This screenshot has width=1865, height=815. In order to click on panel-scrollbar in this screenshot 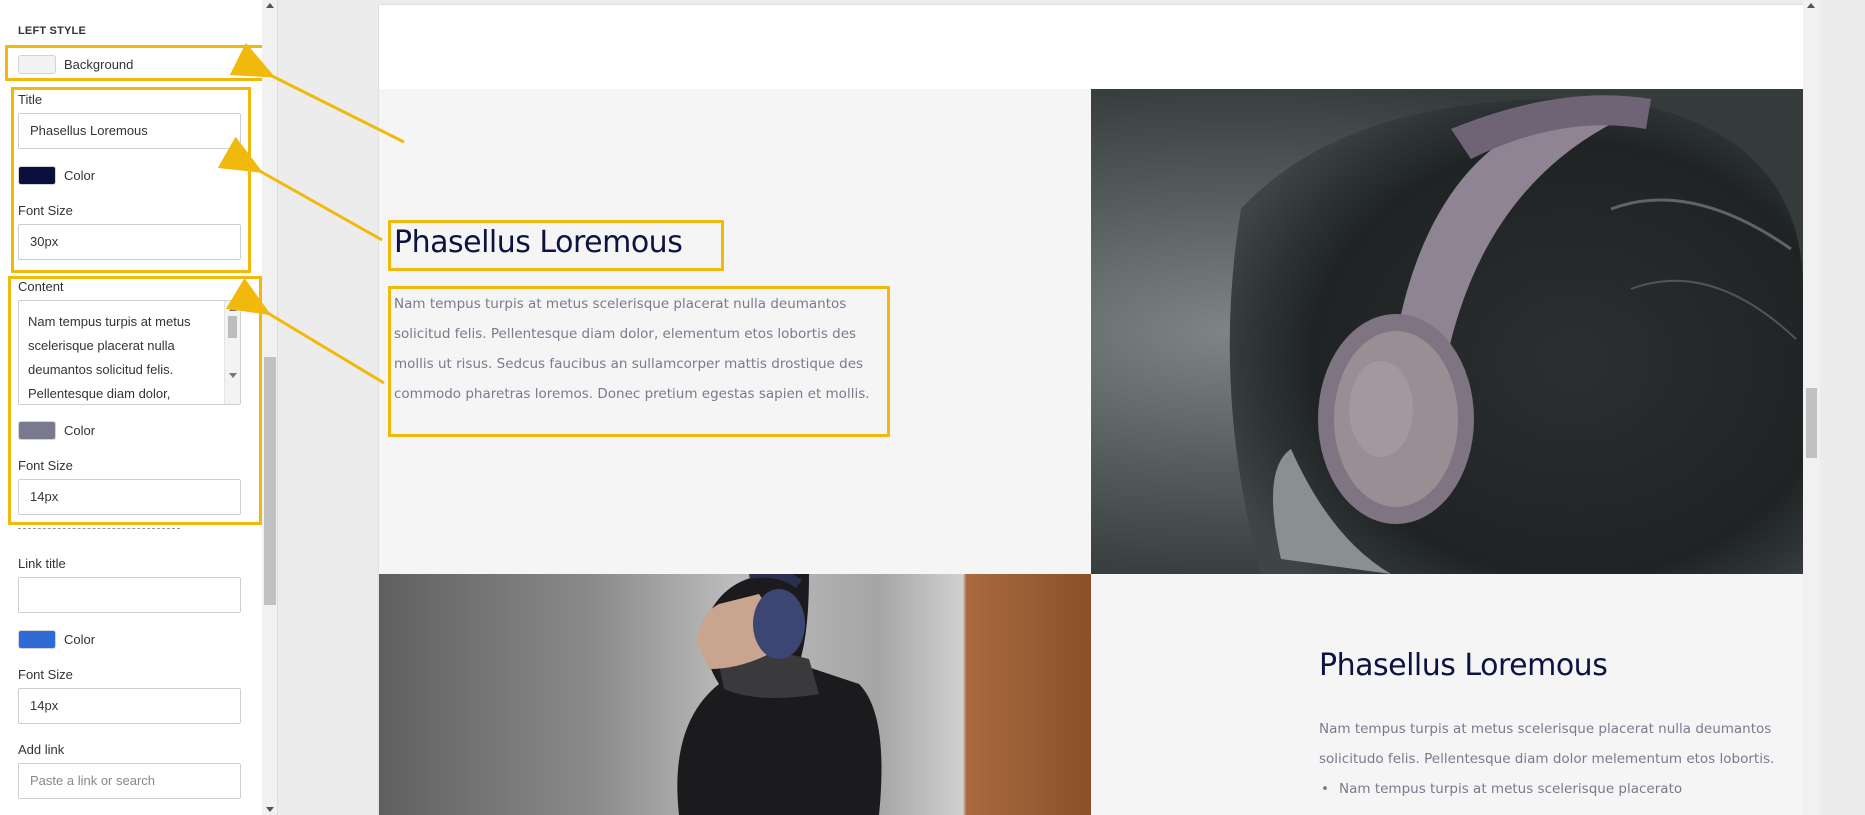, I will do `click(269, 407)`.